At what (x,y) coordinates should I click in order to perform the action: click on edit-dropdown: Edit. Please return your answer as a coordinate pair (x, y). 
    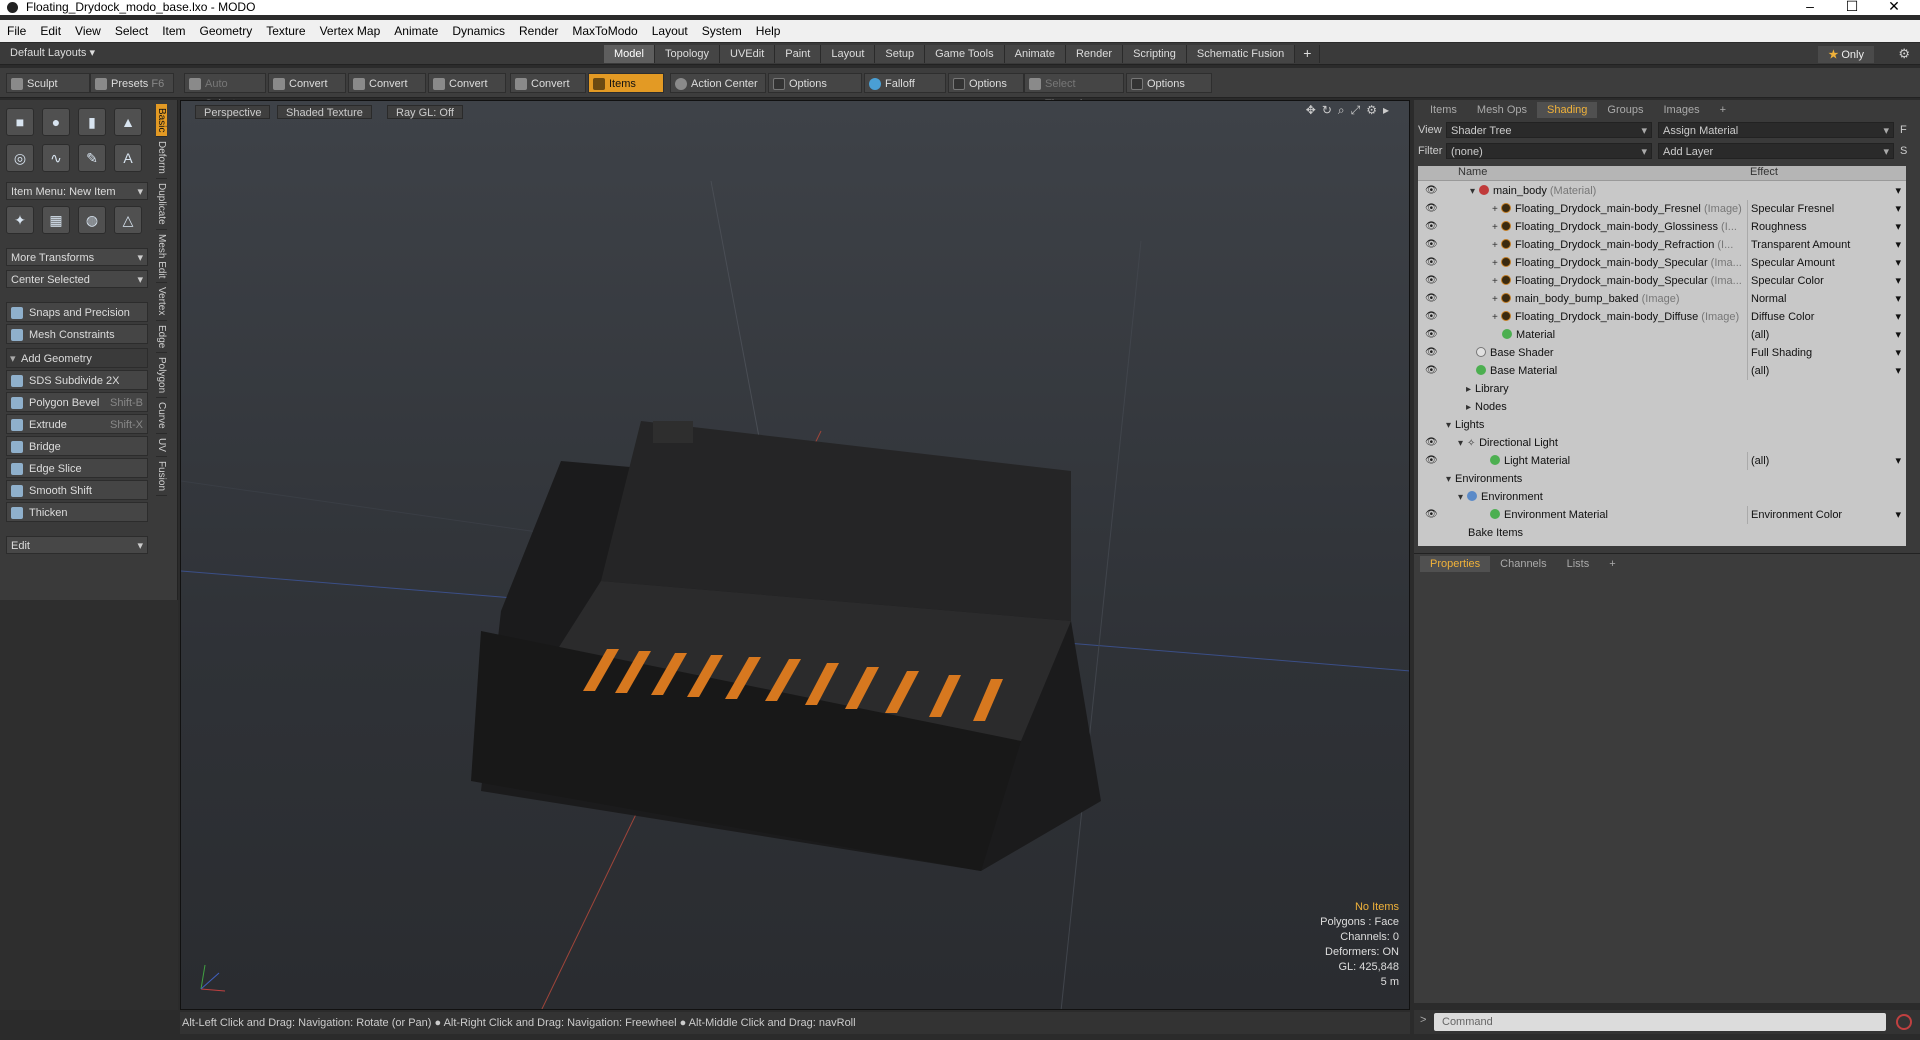
    Looking at the image, I should click on (77, 545).